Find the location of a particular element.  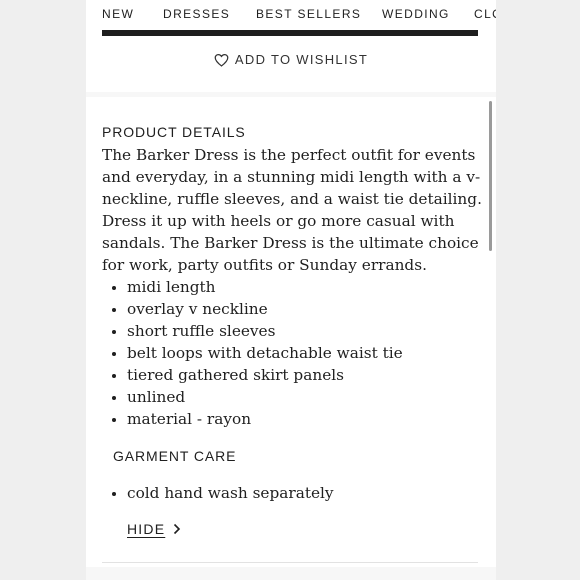

list-item: short ruffle sleeves is located at coordinates (292, 331).